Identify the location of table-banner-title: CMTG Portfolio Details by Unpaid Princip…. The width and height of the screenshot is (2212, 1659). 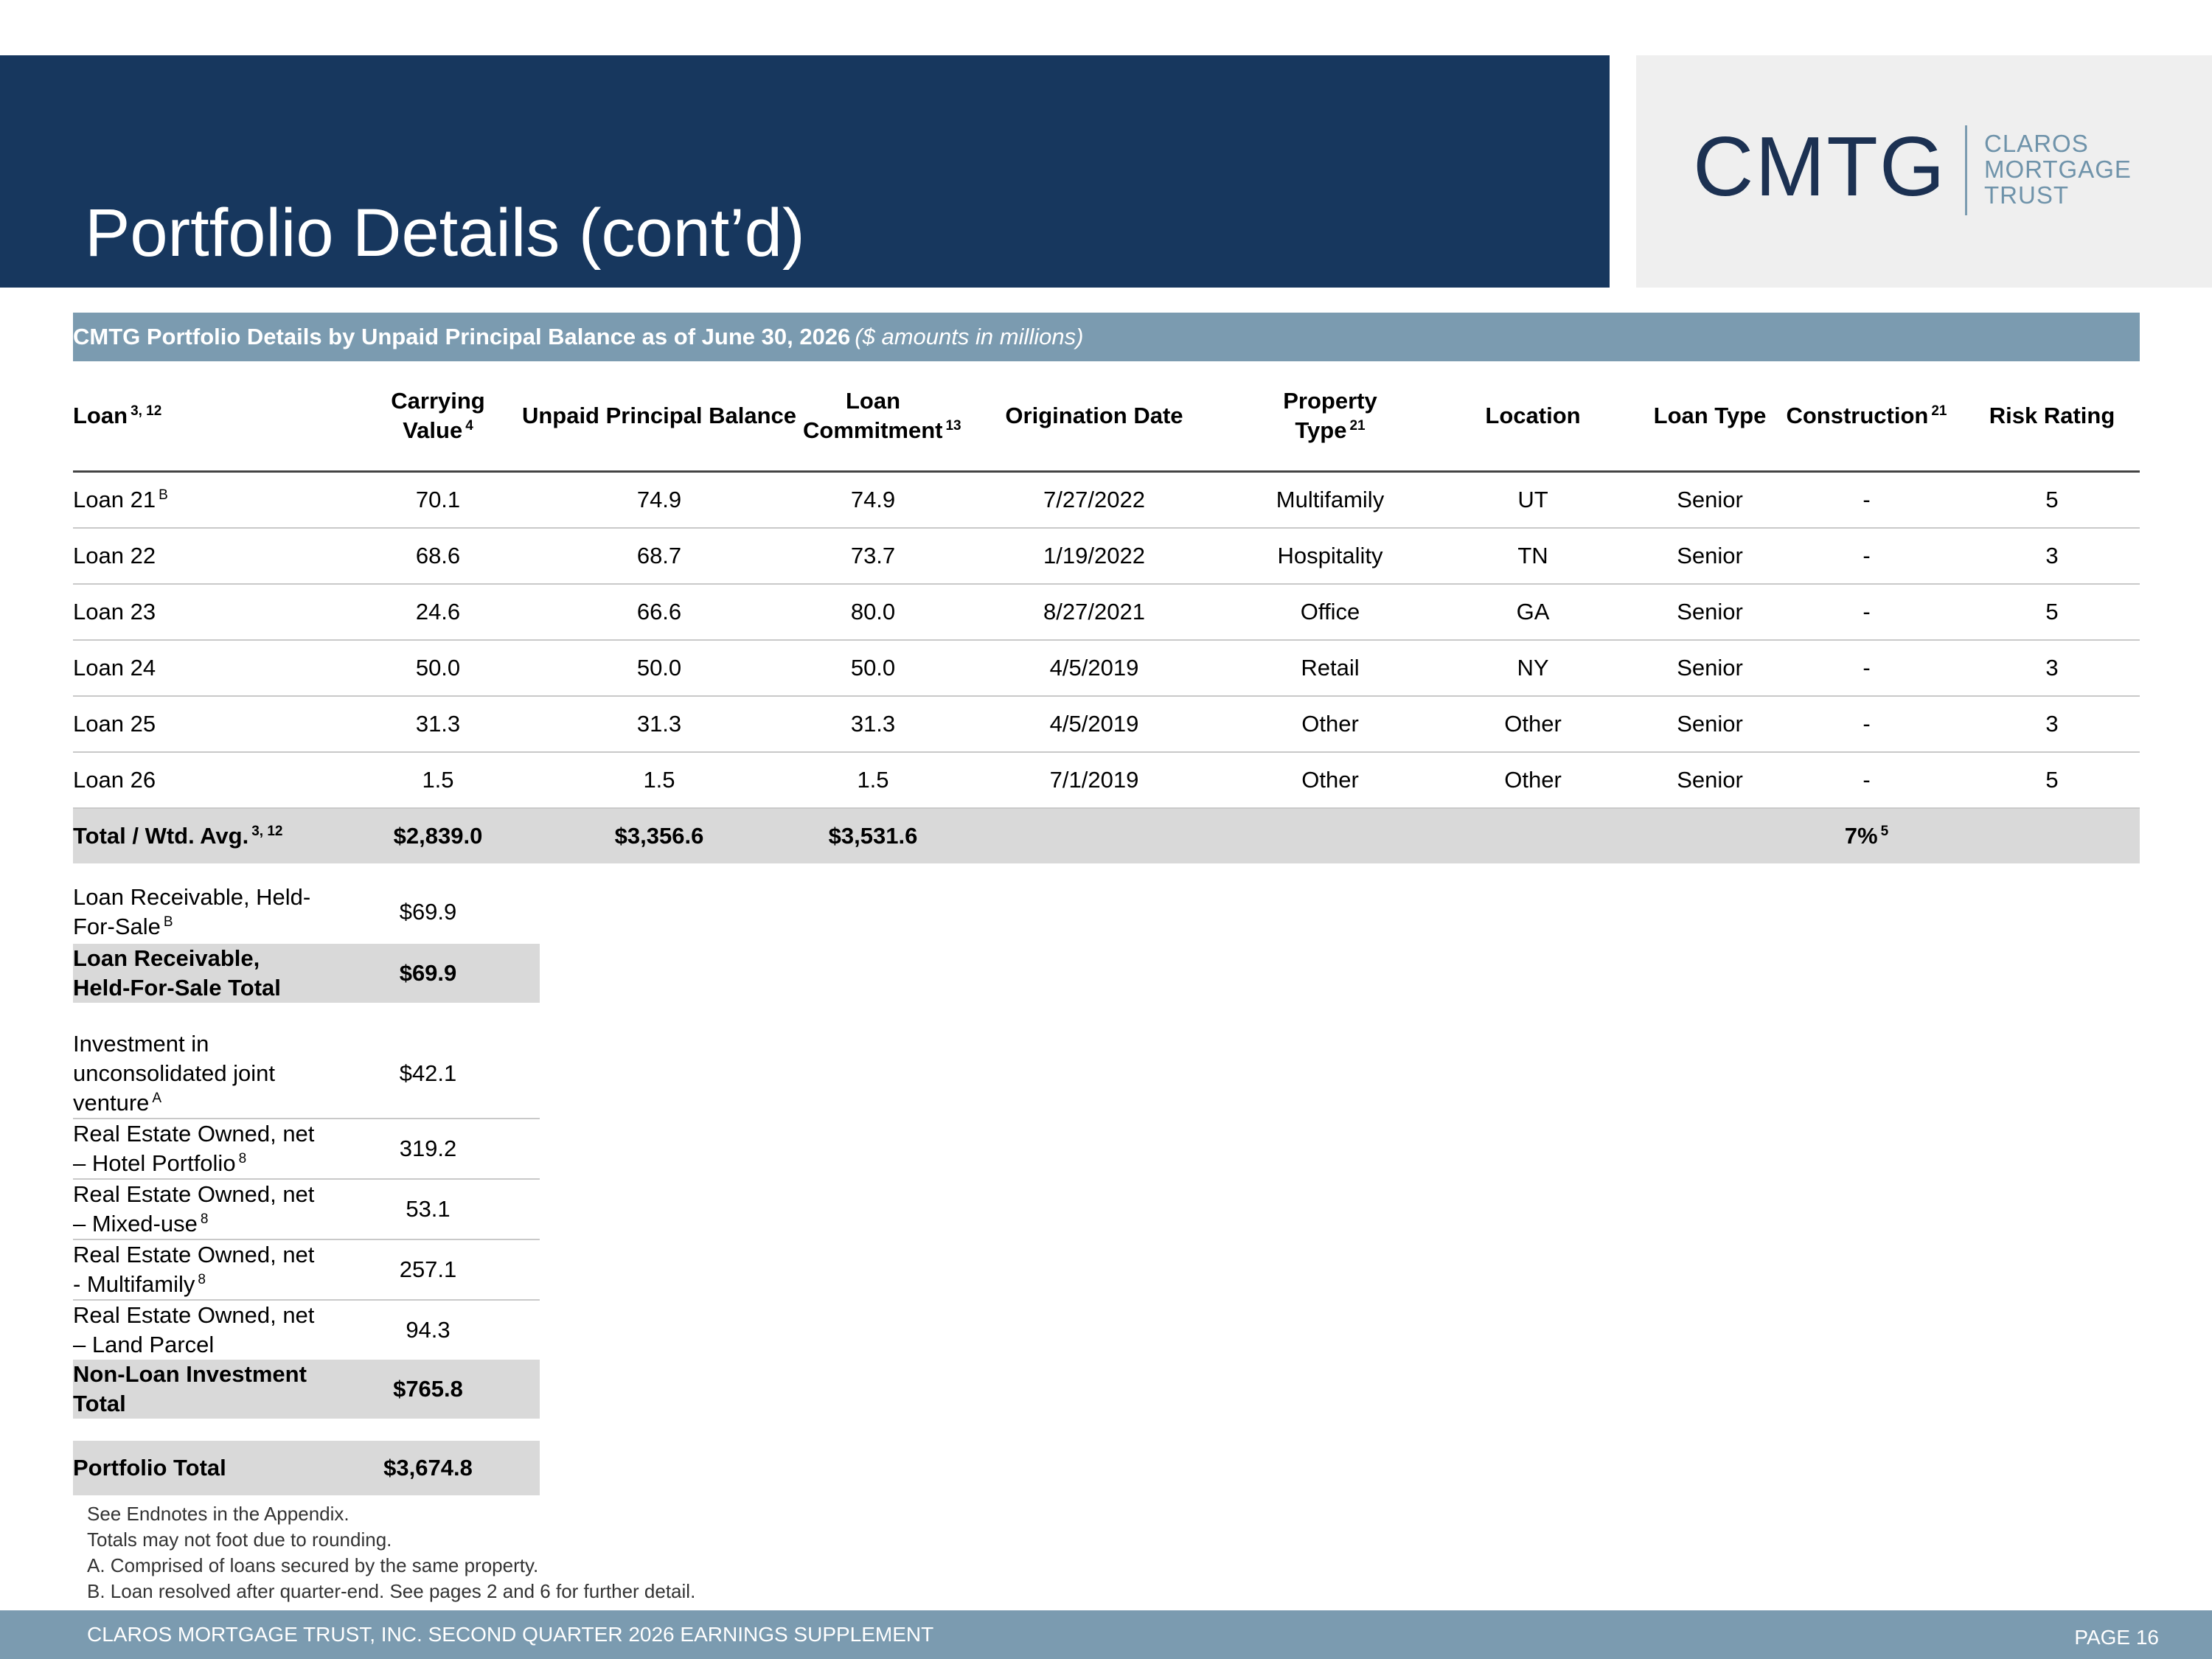
(462, 336).